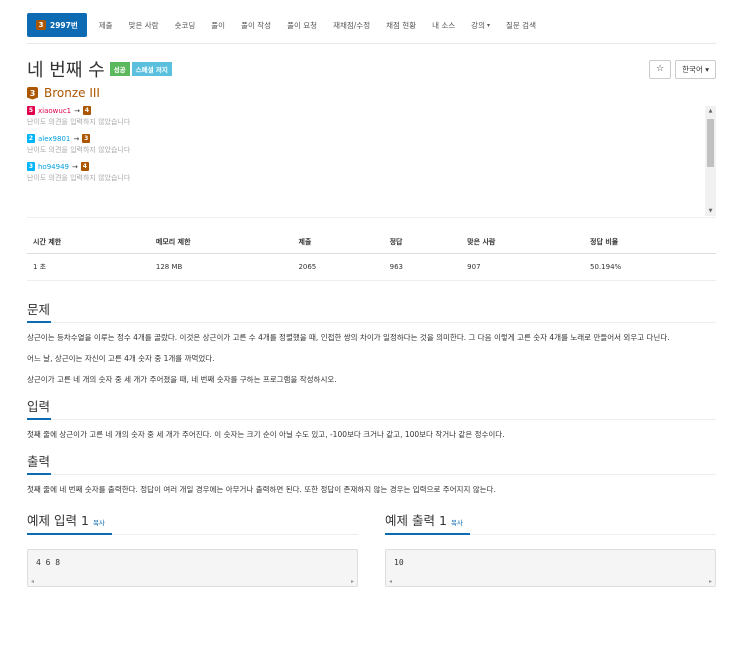 This screenshot has width=743, height=654. Describe the element at coordinates (119, 69) in the screenshot. I see `success-badge: 성공` at that location.